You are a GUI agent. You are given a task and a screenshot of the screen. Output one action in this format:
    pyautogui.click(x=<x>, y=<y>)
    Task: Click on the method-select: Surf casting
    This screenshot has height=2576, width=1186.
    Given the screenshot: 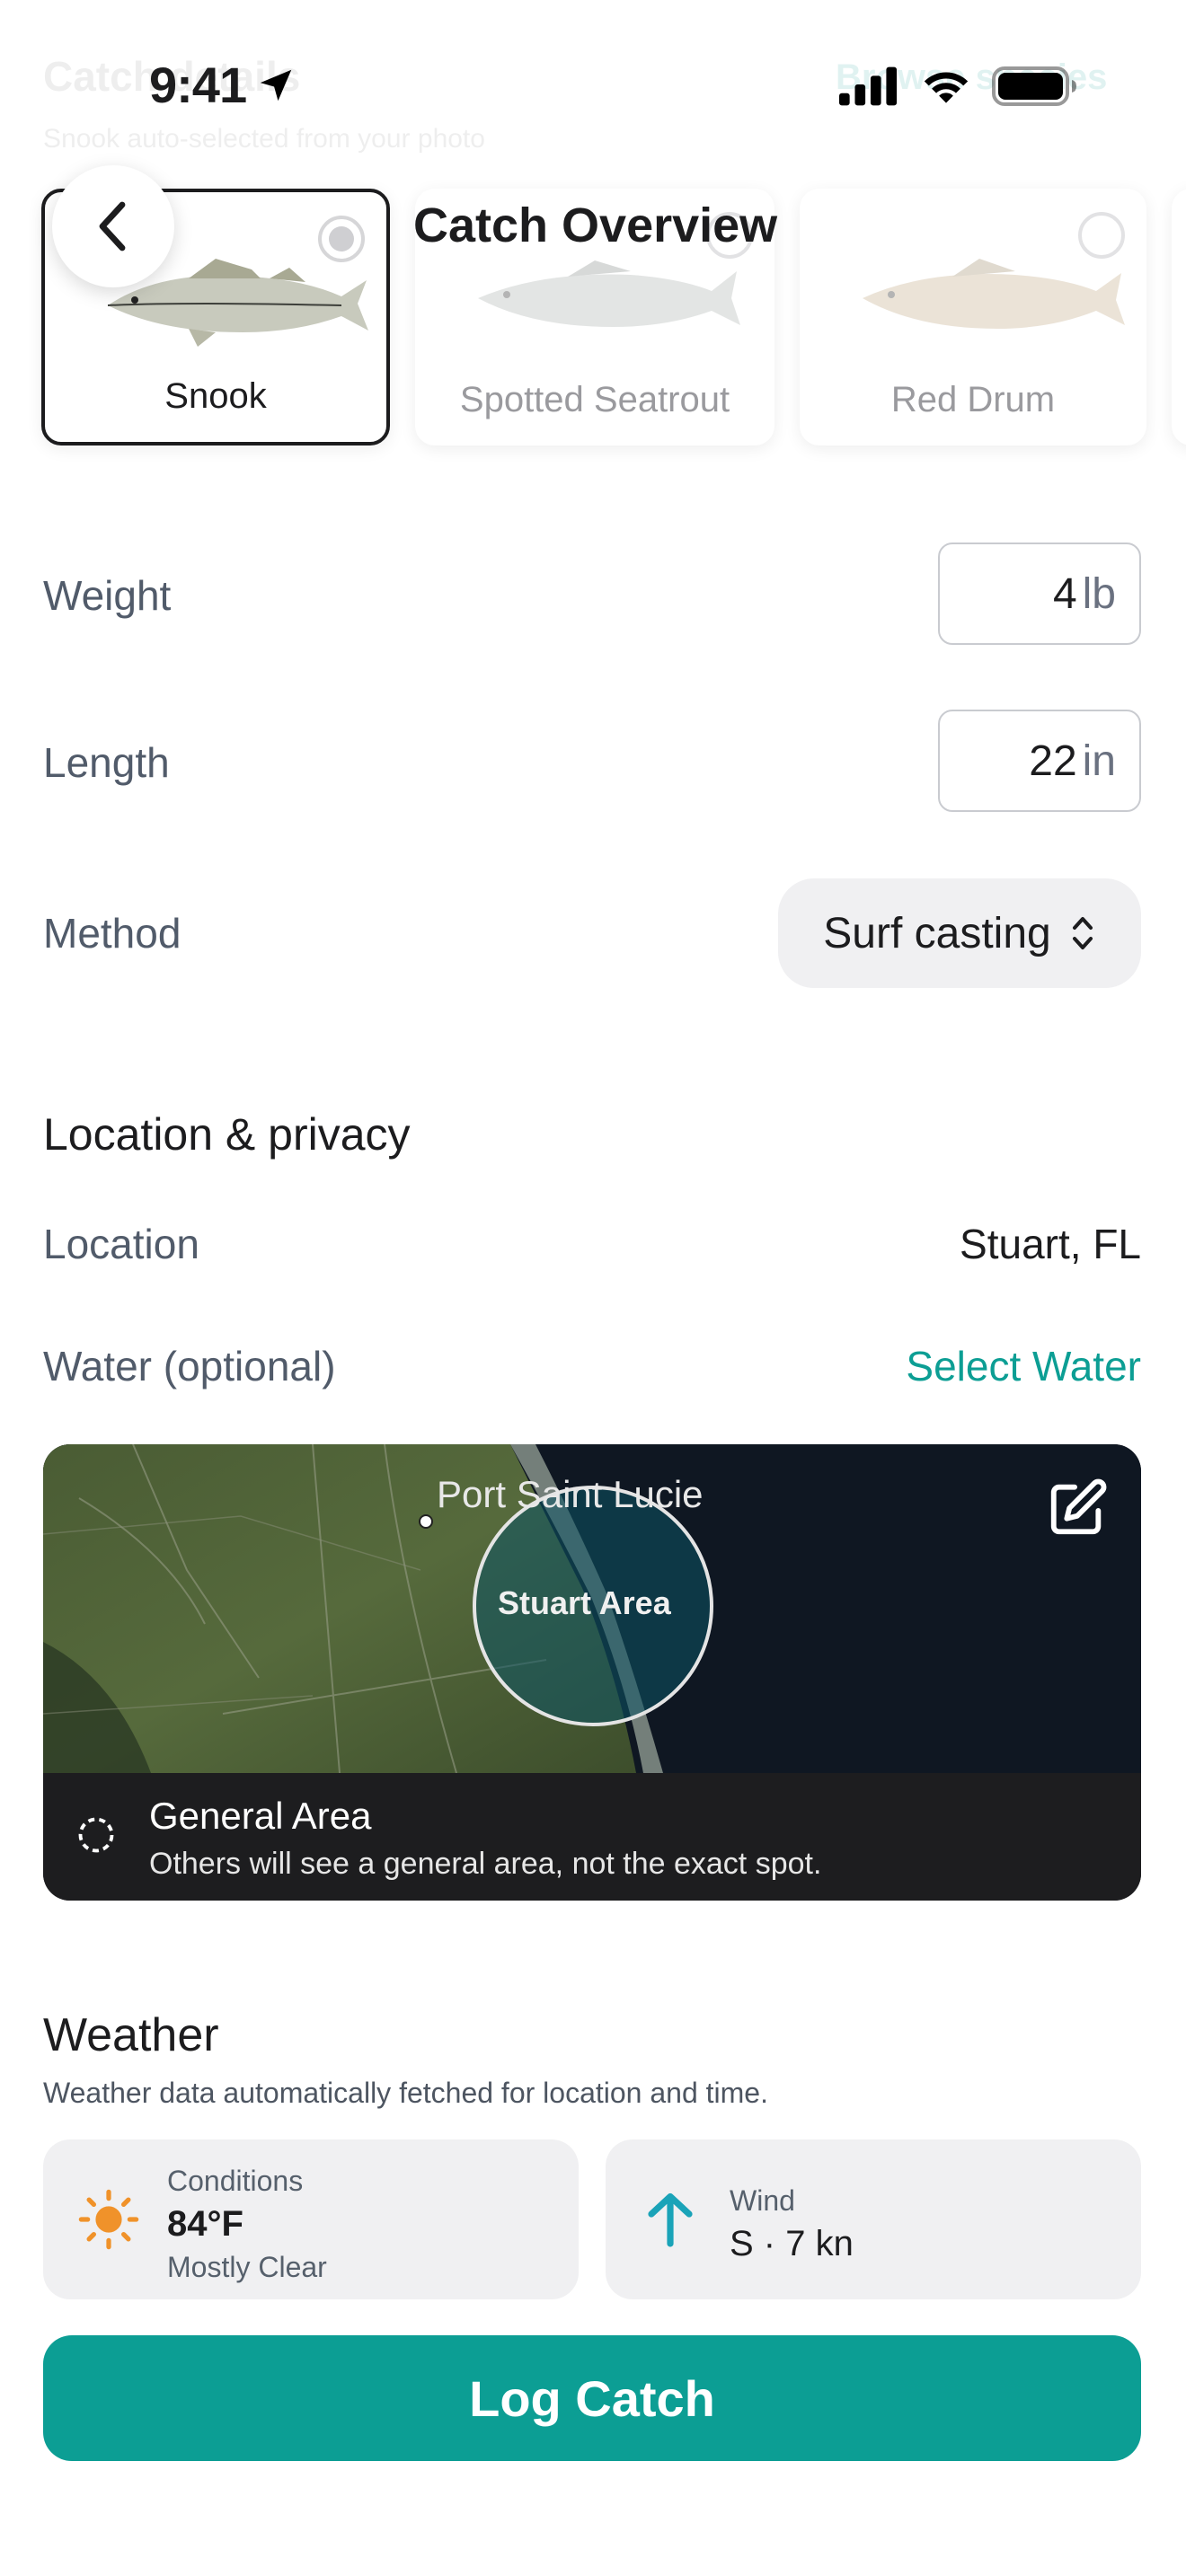 What is the action you would take?
    pyautogui.click(x=959, y=933)
    